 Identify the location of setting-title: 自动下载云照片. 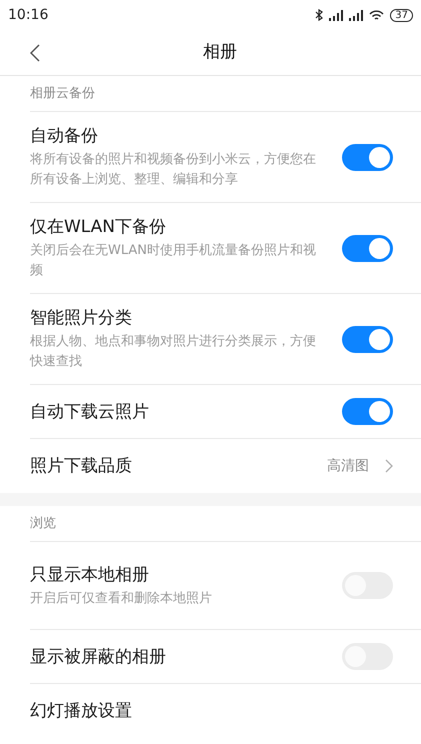
(90, 412).